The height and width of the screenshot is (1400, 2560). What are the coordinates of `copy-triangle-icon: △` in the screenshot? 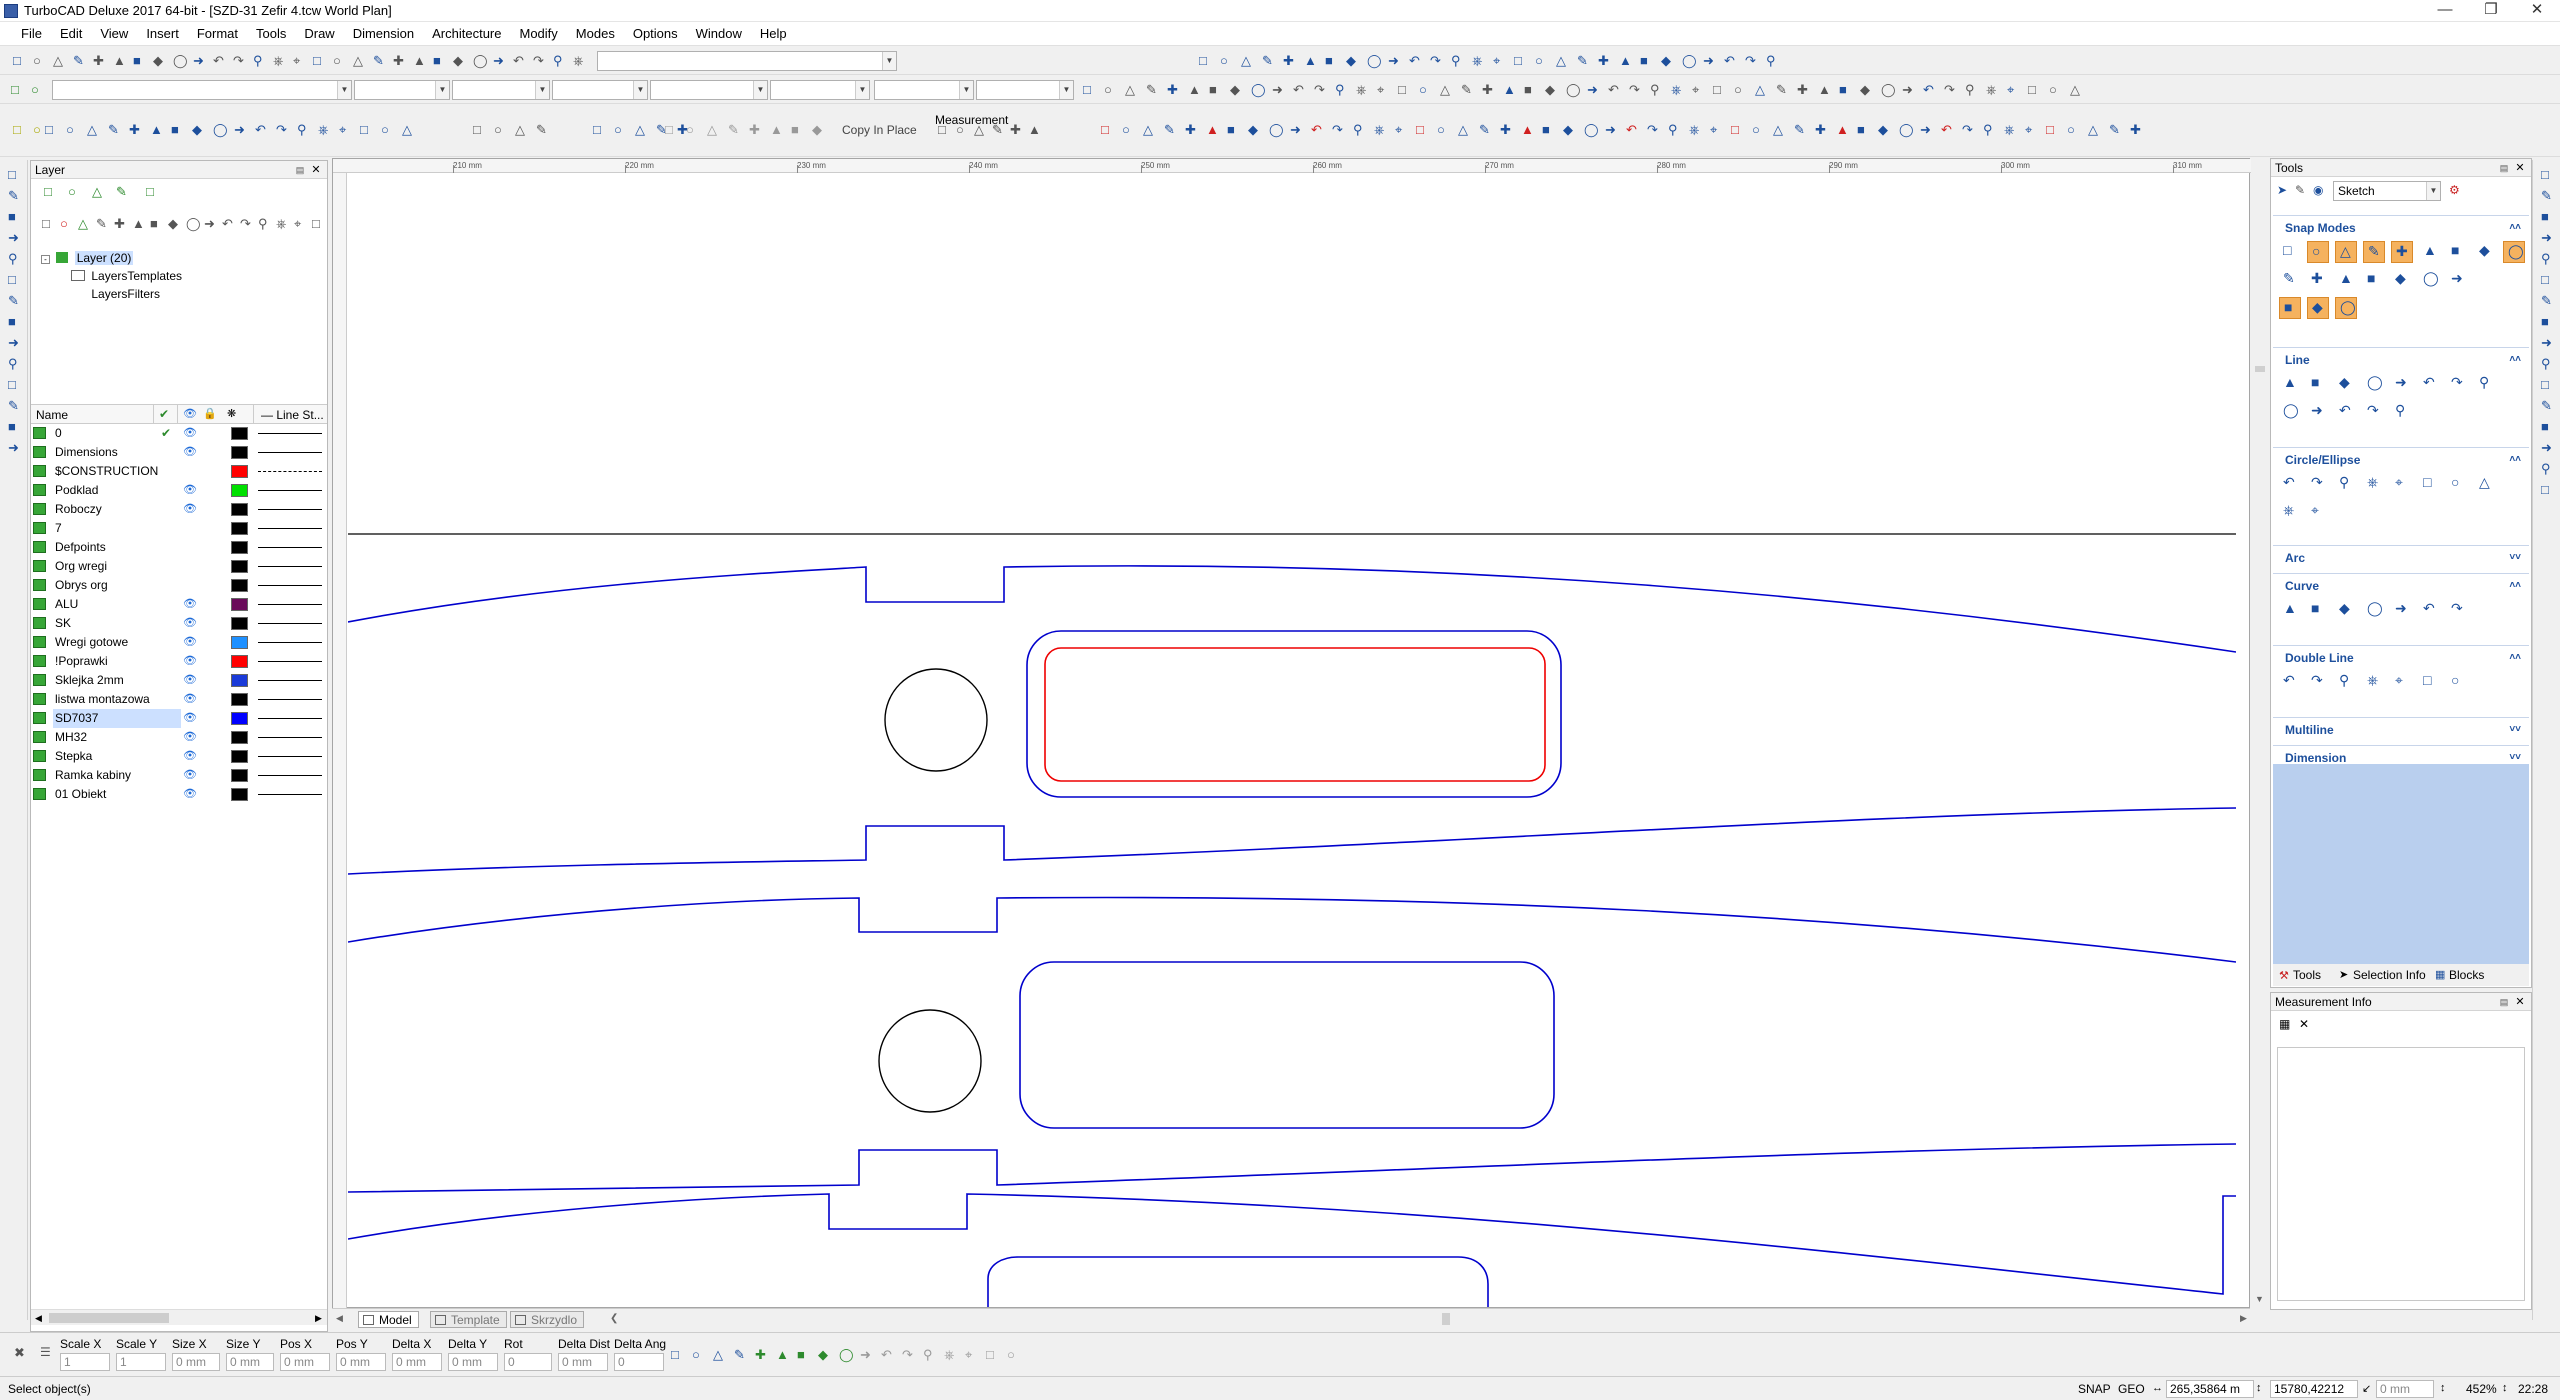 It's located at (713, 130).